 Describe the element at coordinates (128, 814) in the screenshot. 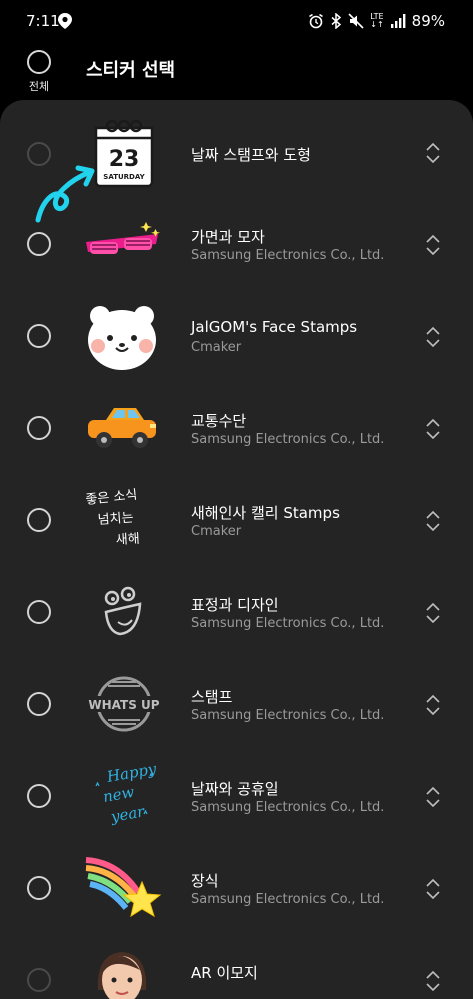

I see `script-line-3: year` at that location.